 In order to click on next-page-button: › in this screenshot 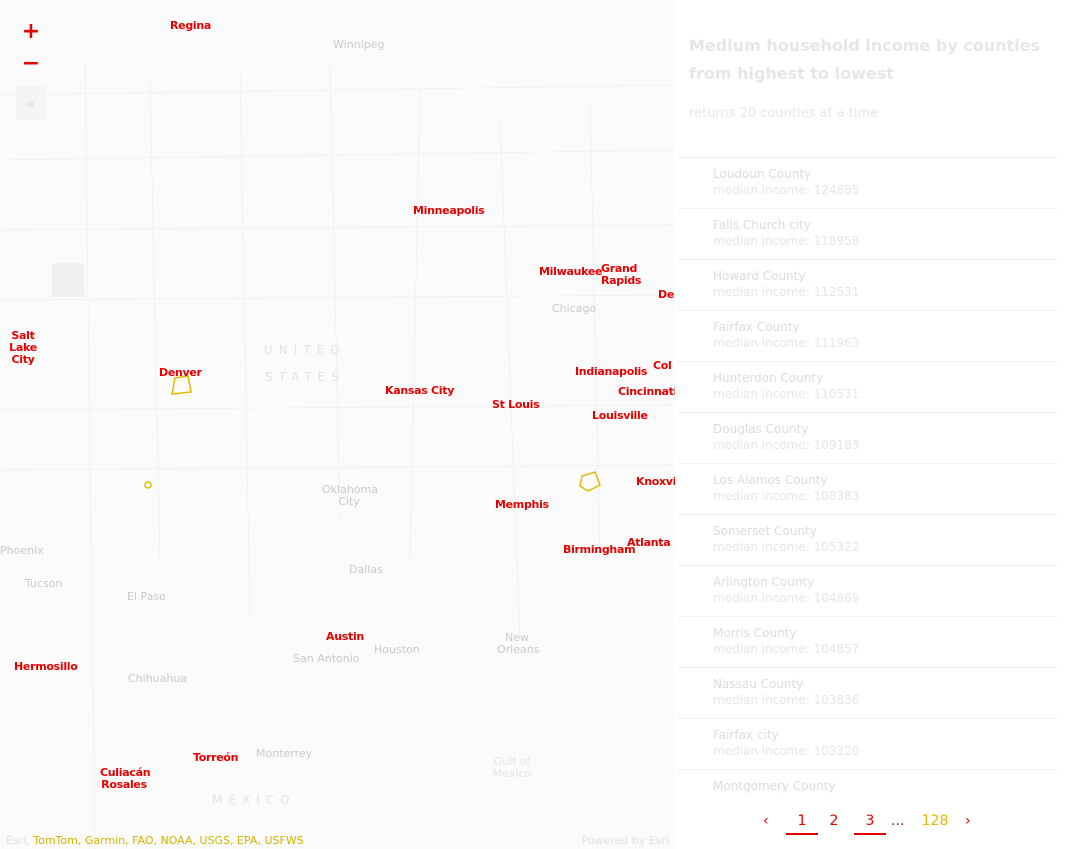, I will do `click(968, 821)`.